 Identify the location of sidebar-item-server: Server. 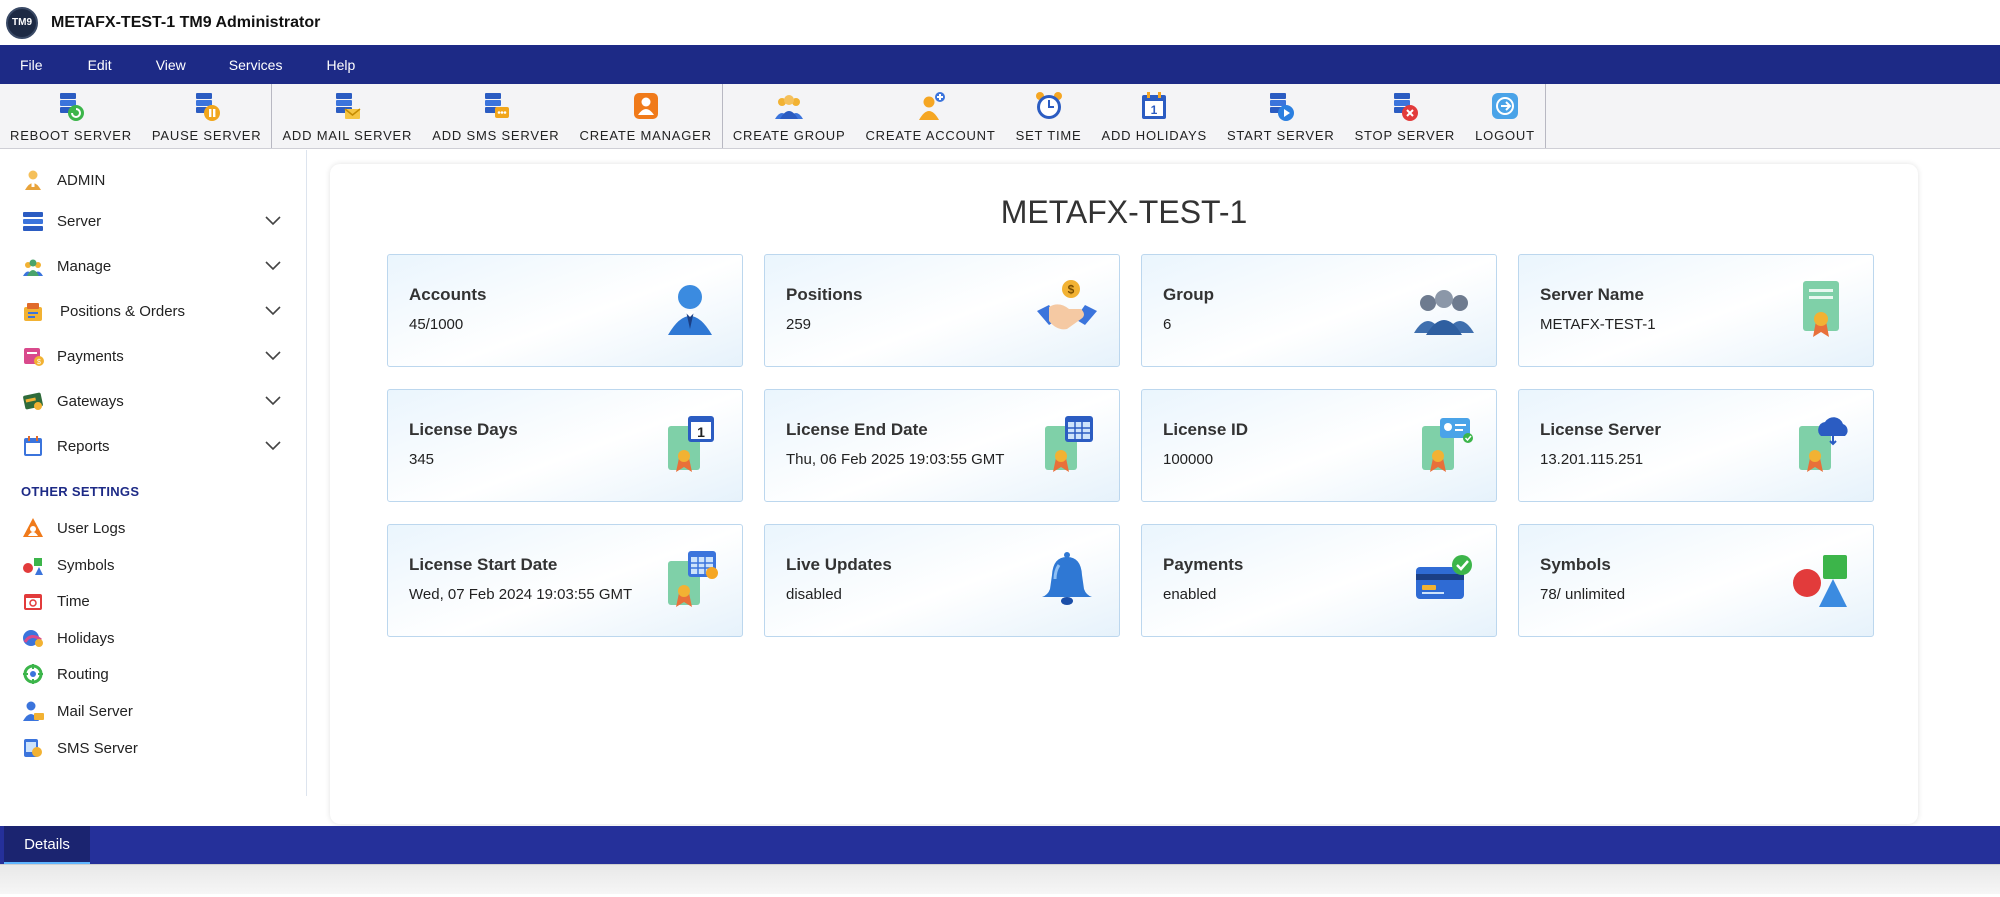
(153, 221).